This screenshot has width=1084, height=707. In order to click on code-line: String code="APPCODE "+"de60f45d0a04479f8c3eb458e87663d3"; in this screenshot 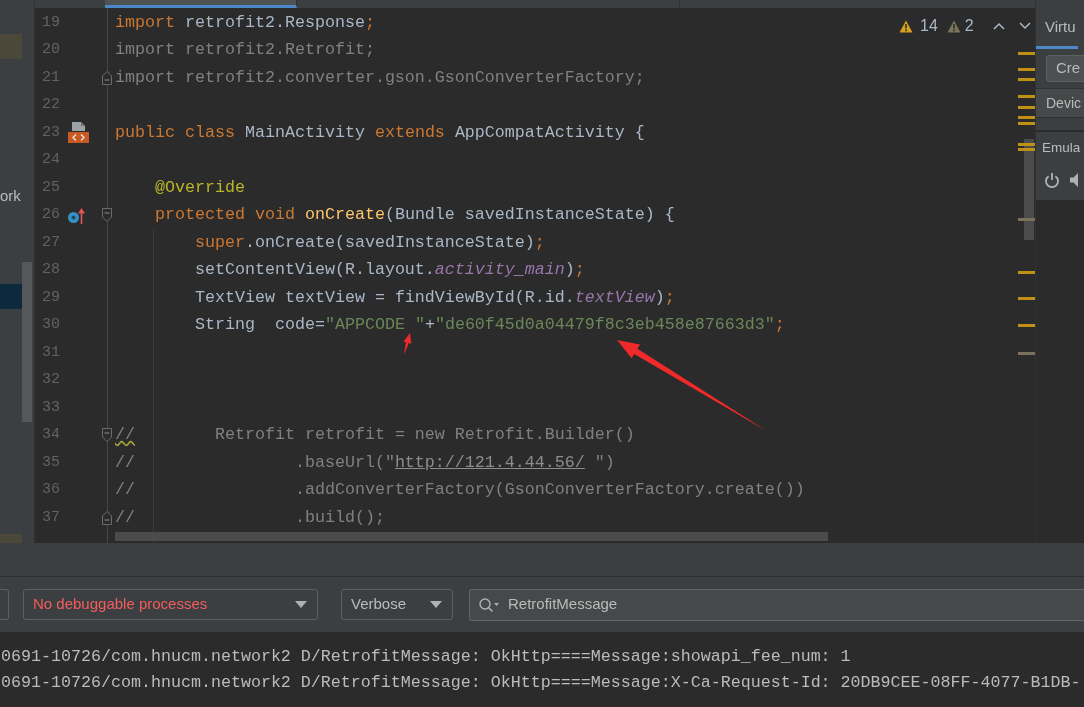, I will do `click(489, 325)`.